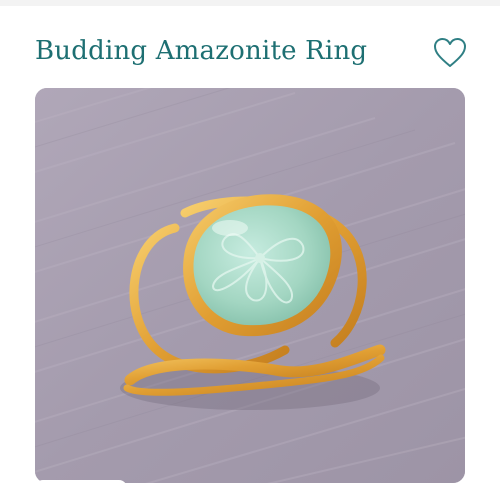 The height and width of the screenshot is (495, 500). What do you see at coordinates (201, 51) in the screenshot?
I see `product-title: Budding Amazonite Ring` at bounding box center [201, 51].